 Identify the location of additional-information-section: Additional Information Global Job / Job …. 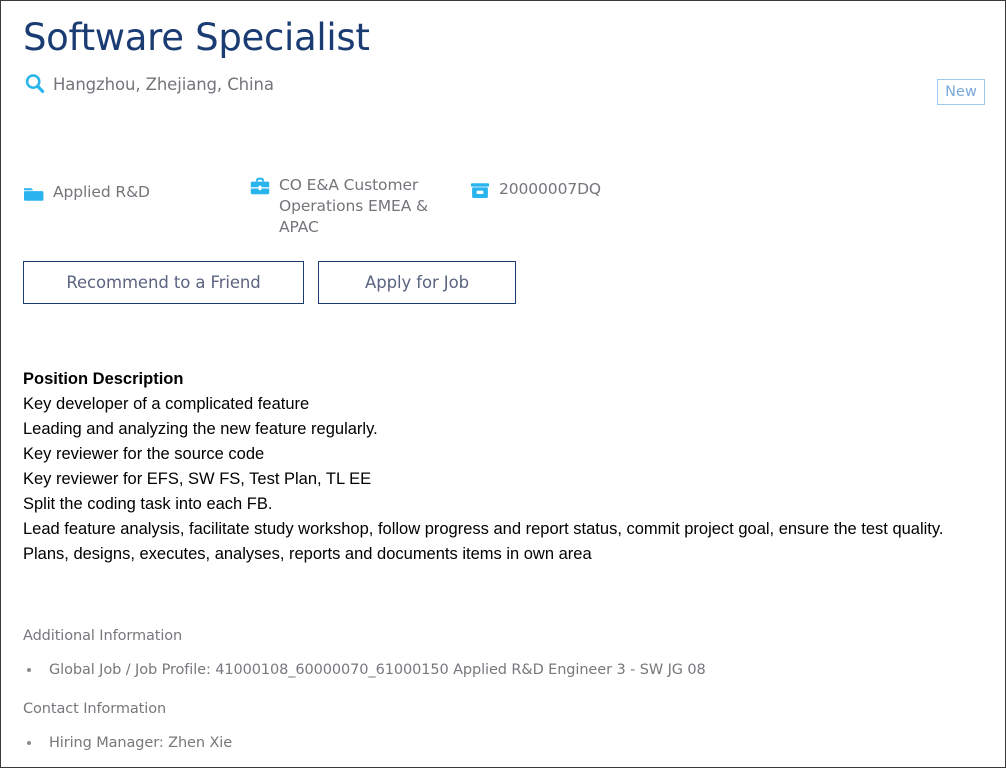
(493, 653).